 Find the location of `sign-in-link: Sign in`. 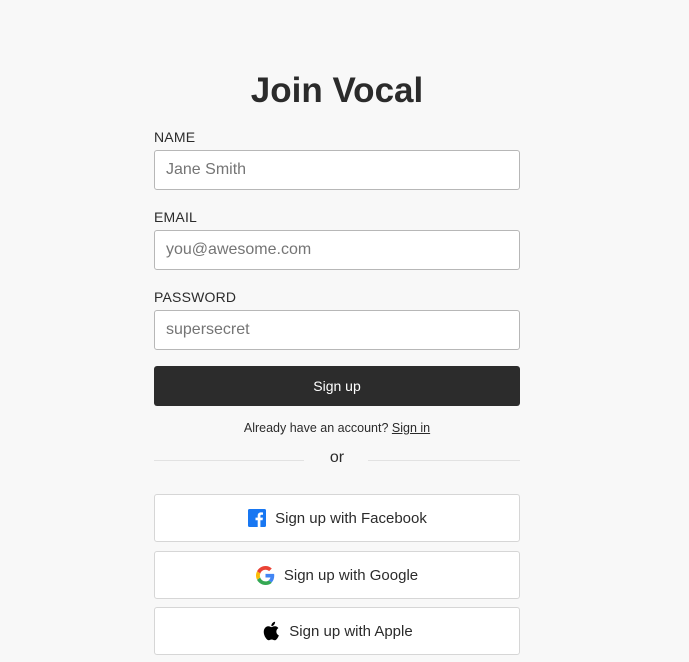

sign-in-link: Sign in is located at coordinates (411, 428).